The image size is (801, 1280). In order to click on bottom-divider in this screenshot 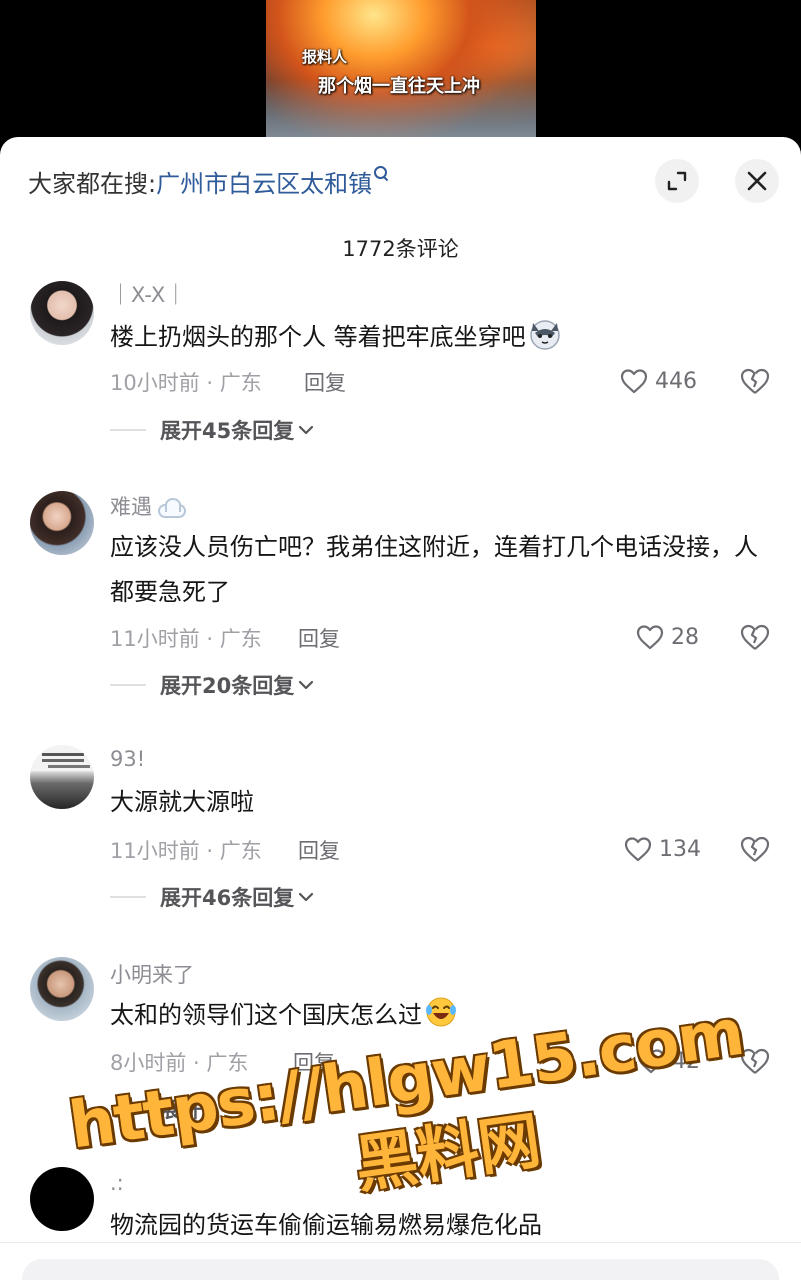, I will do `click(400, 1242)`.